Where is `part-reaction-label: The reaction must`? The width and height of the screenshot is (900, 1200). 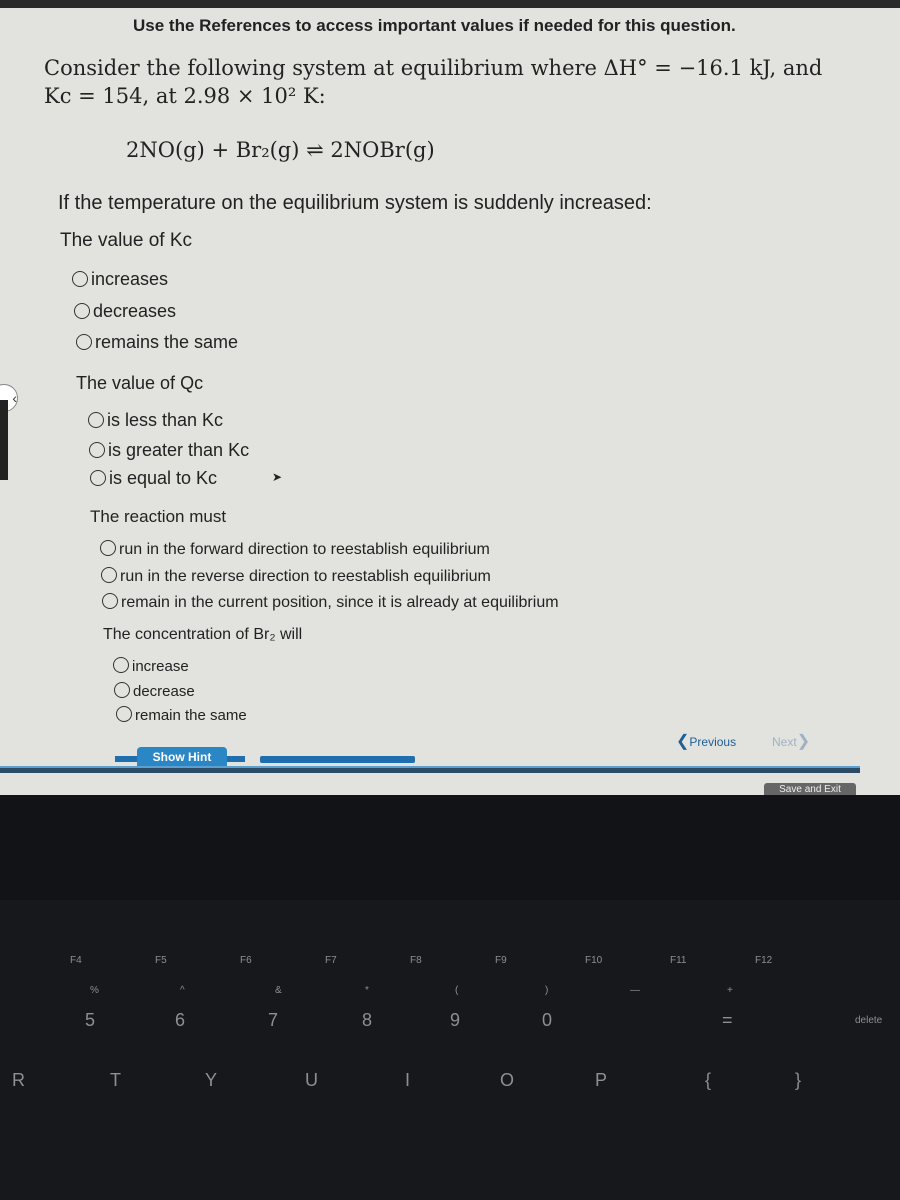
part-reaction-label: The reaction must is located at coordinates (158, 516).